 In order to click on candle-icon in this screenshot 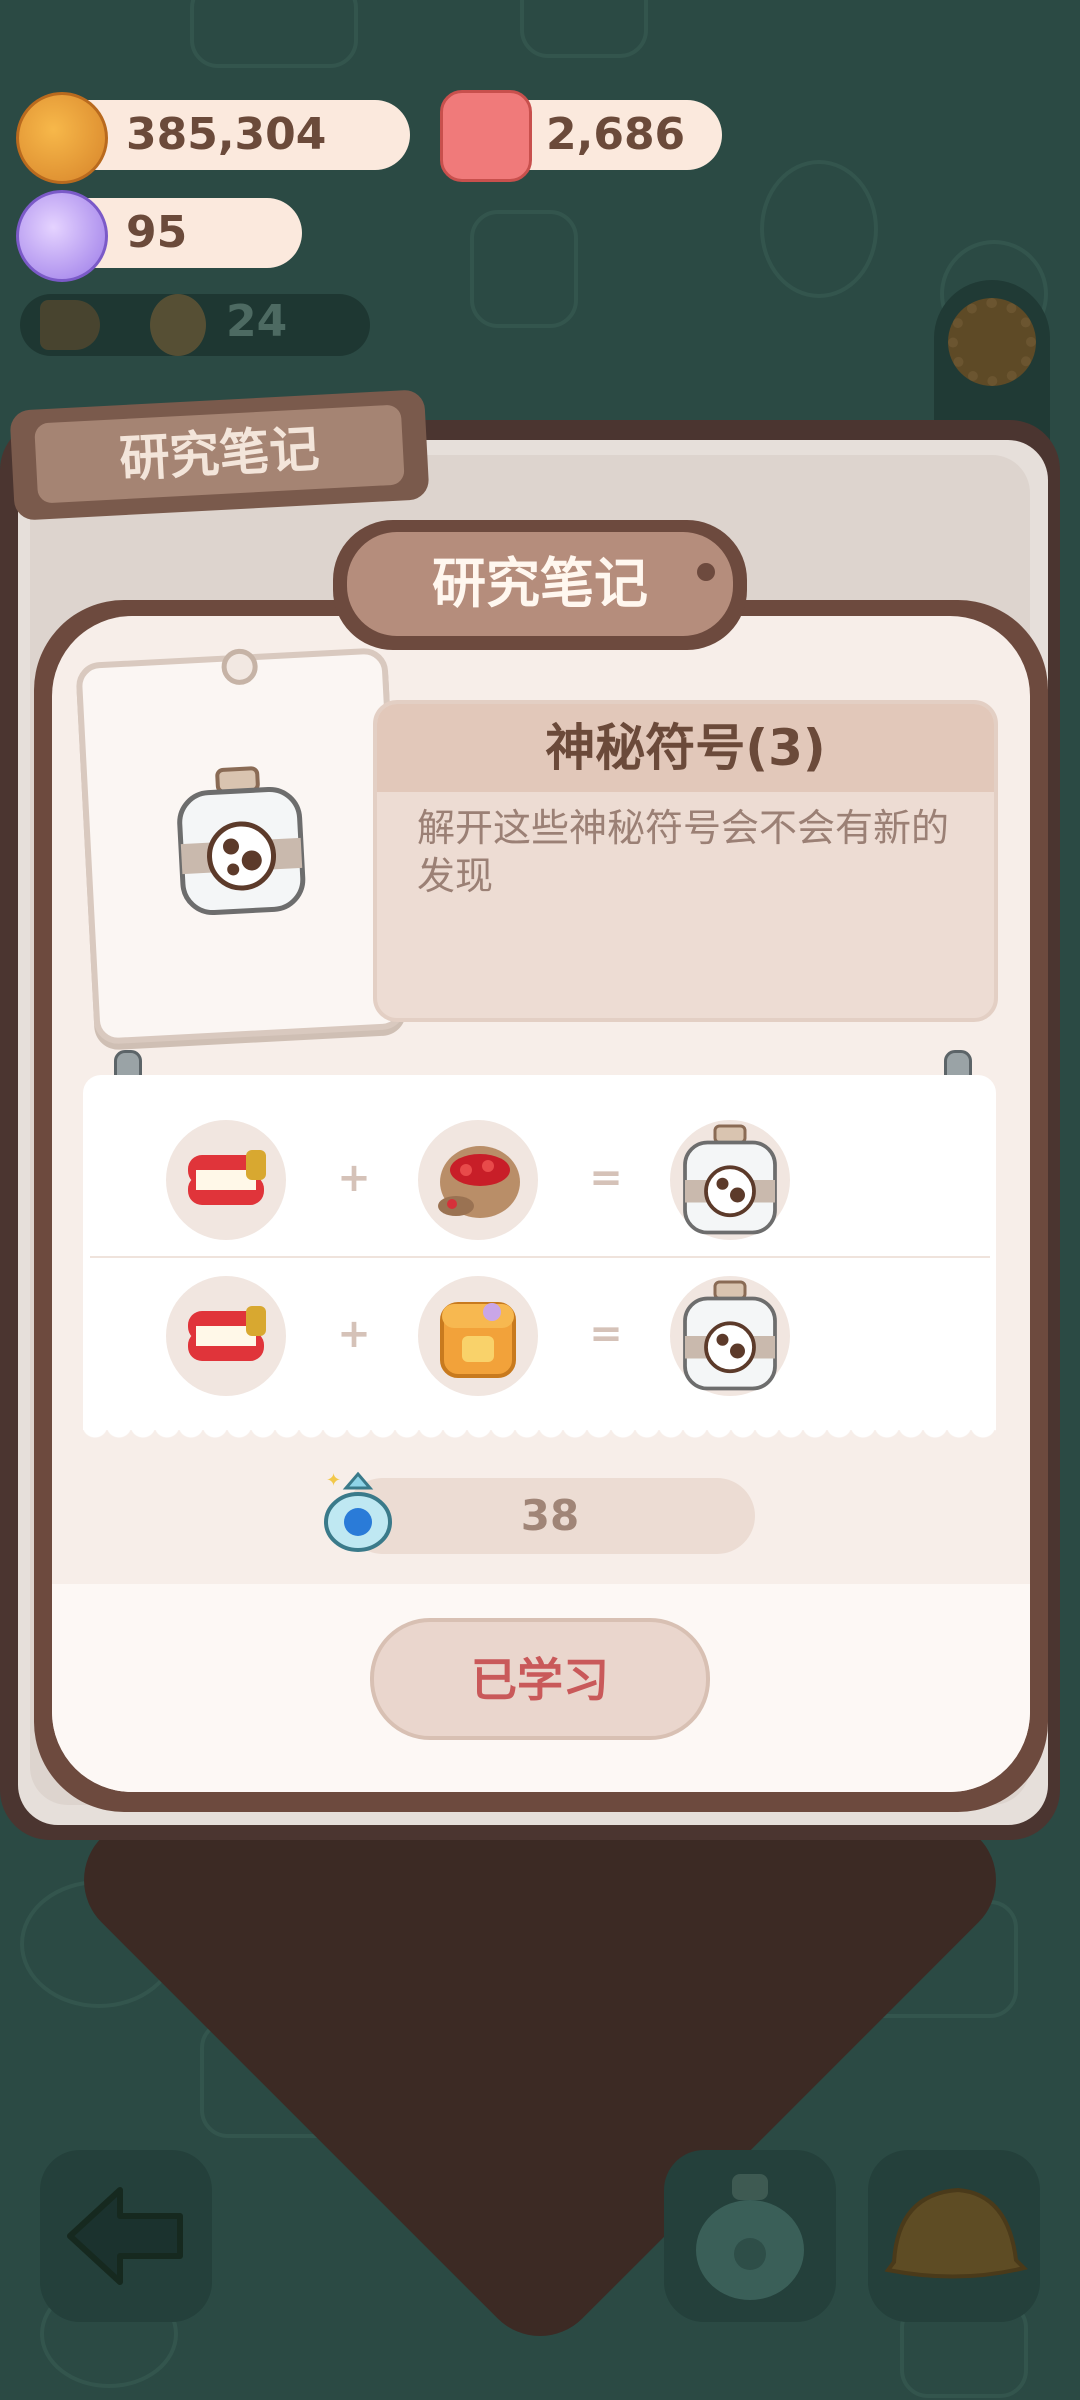, I will do `click(486, 136)`.